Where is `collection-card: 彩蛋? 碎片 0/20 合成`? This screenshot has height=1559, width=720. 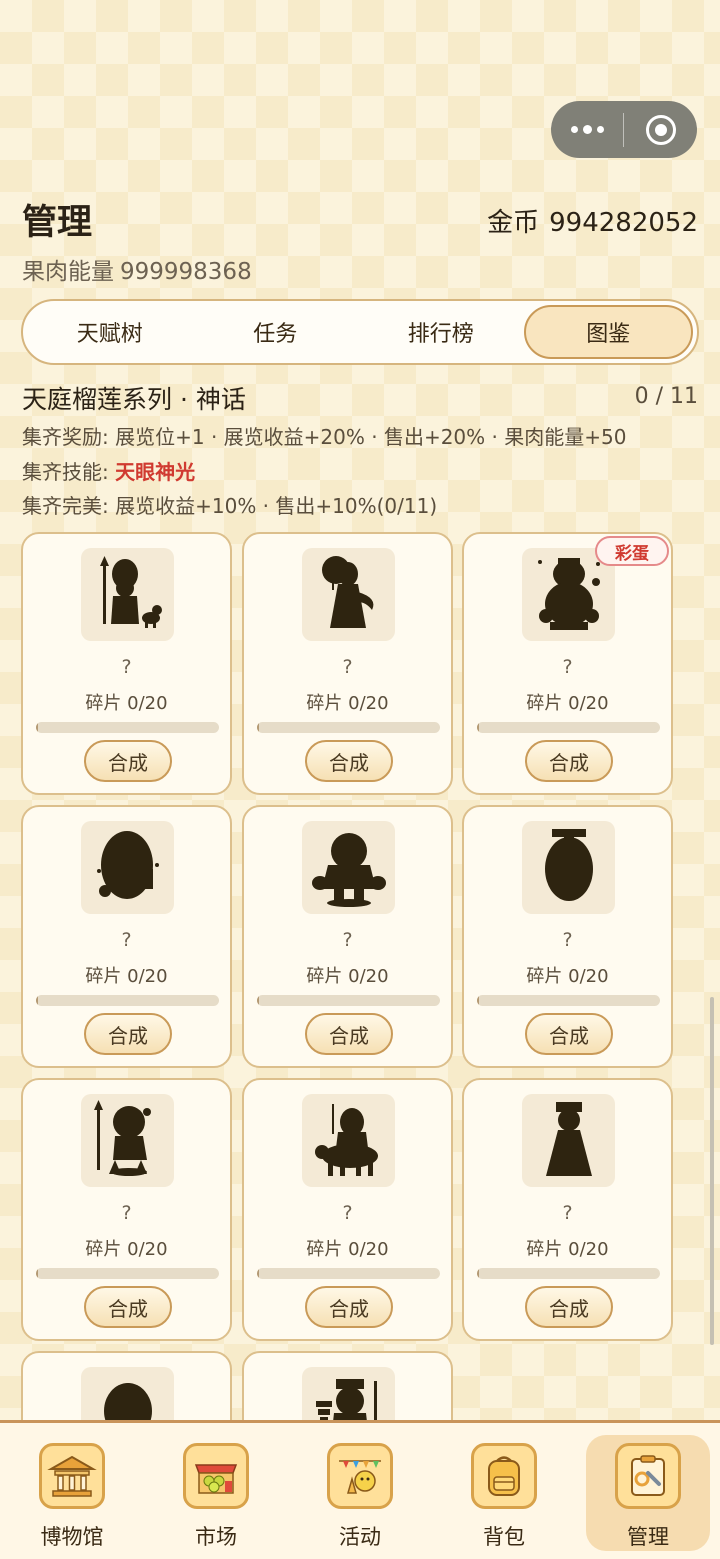 collection-card: 彩蛋? 碎片 0/20 合成 is located at coordinates (567, 663).